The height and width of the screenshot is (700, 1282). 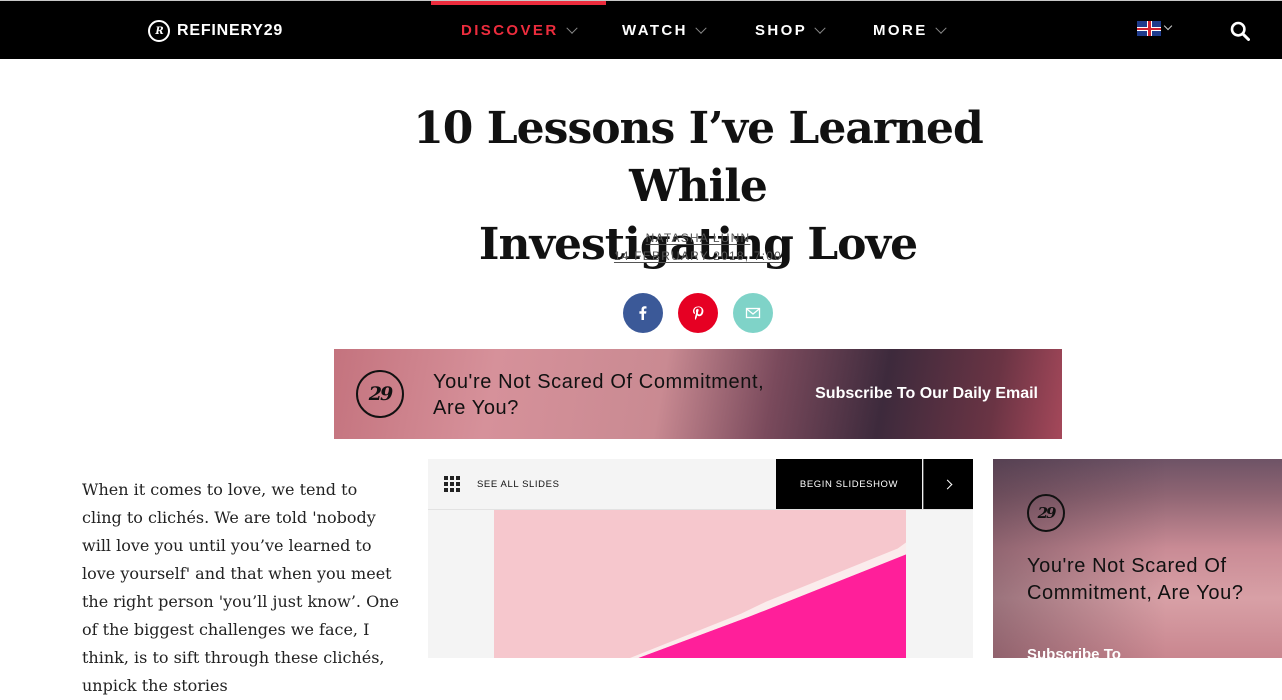 What do you see at coordinates (700, 606) in the screenshot?
I see `torn-paper-shape` at bounding box center [700, 606].